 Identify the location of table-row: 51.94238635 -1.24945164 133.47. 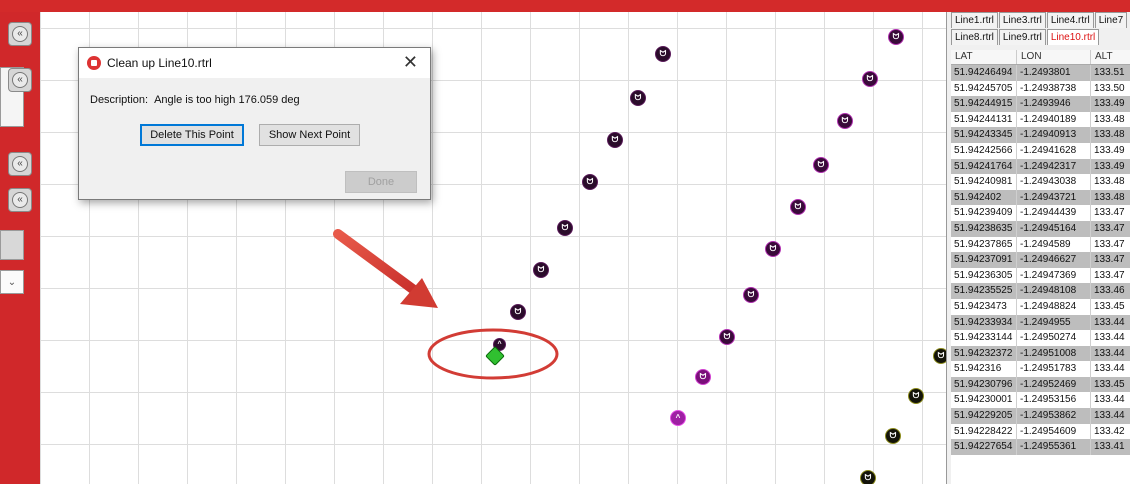
(1040, 228).